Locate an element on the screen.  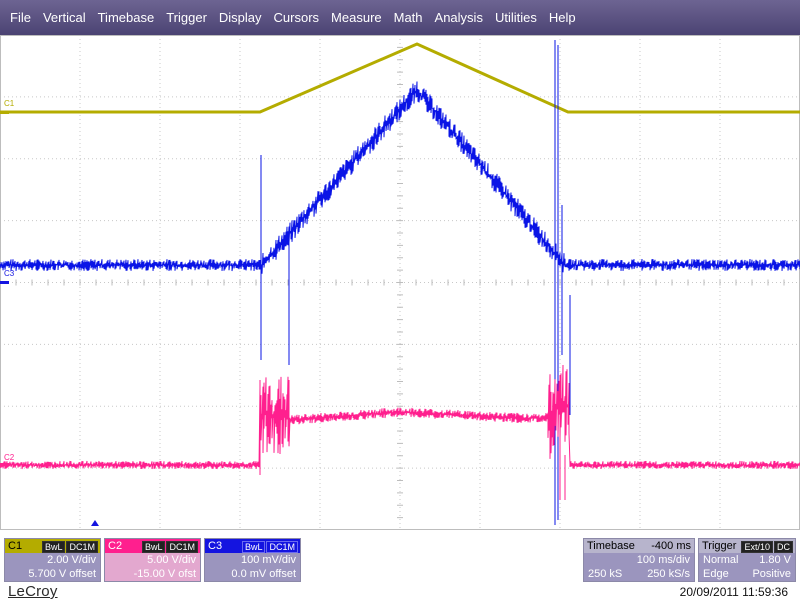
channel-c1-panel: C1 BwL DC1M 2.00 V/div 5.700 V offset is located at coordinates (52, 560).